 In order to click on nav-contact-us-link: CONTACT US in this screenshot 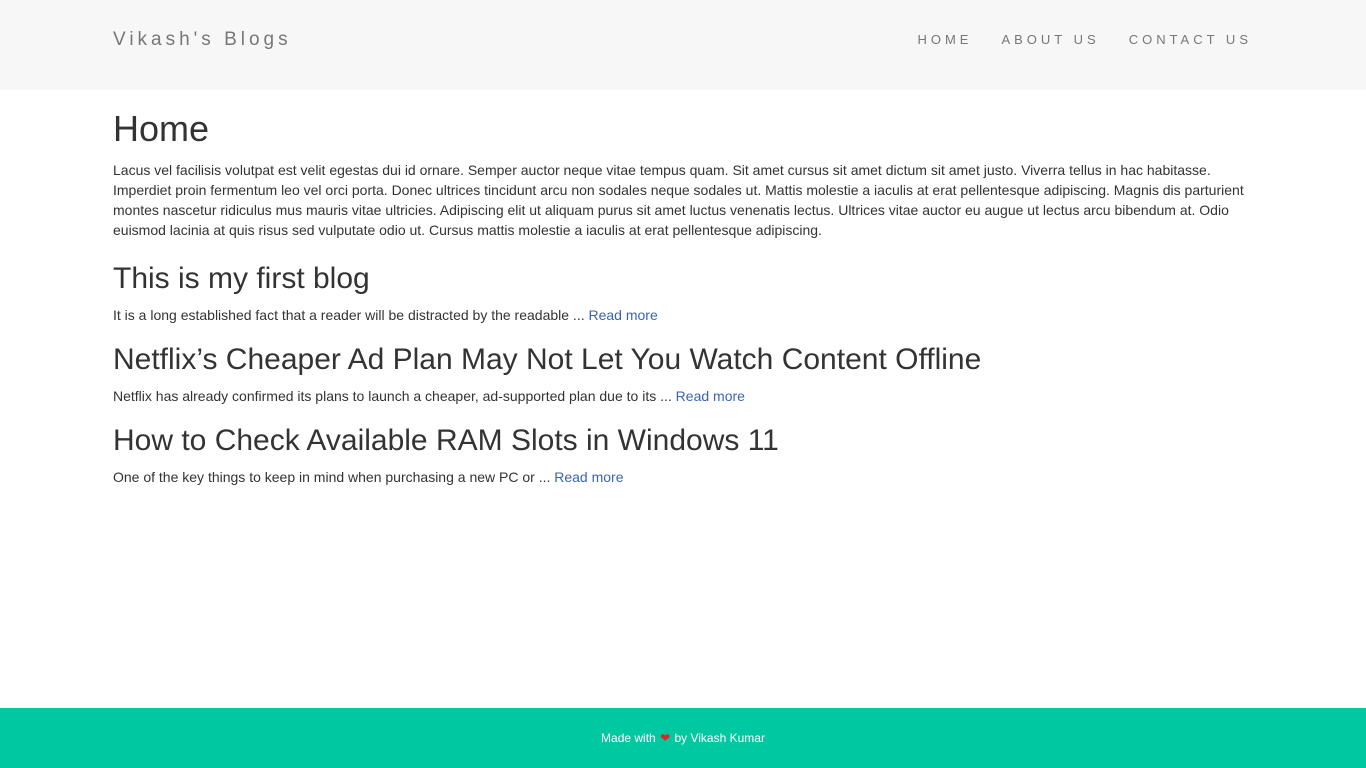, I will do `click(1190, 40)`.